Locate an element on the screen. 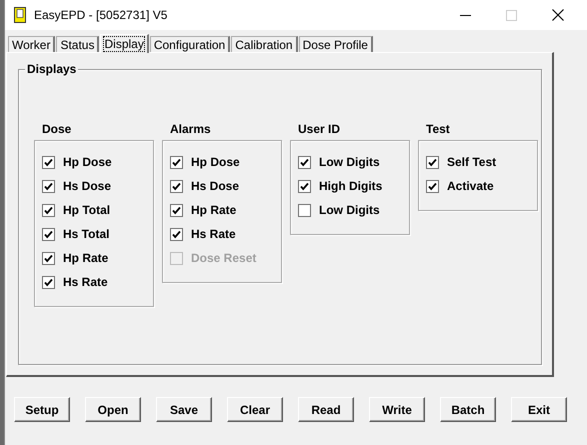 This screenshot has width=587, height=445. toolbar-button: Save is located at coordinates (184, 409).